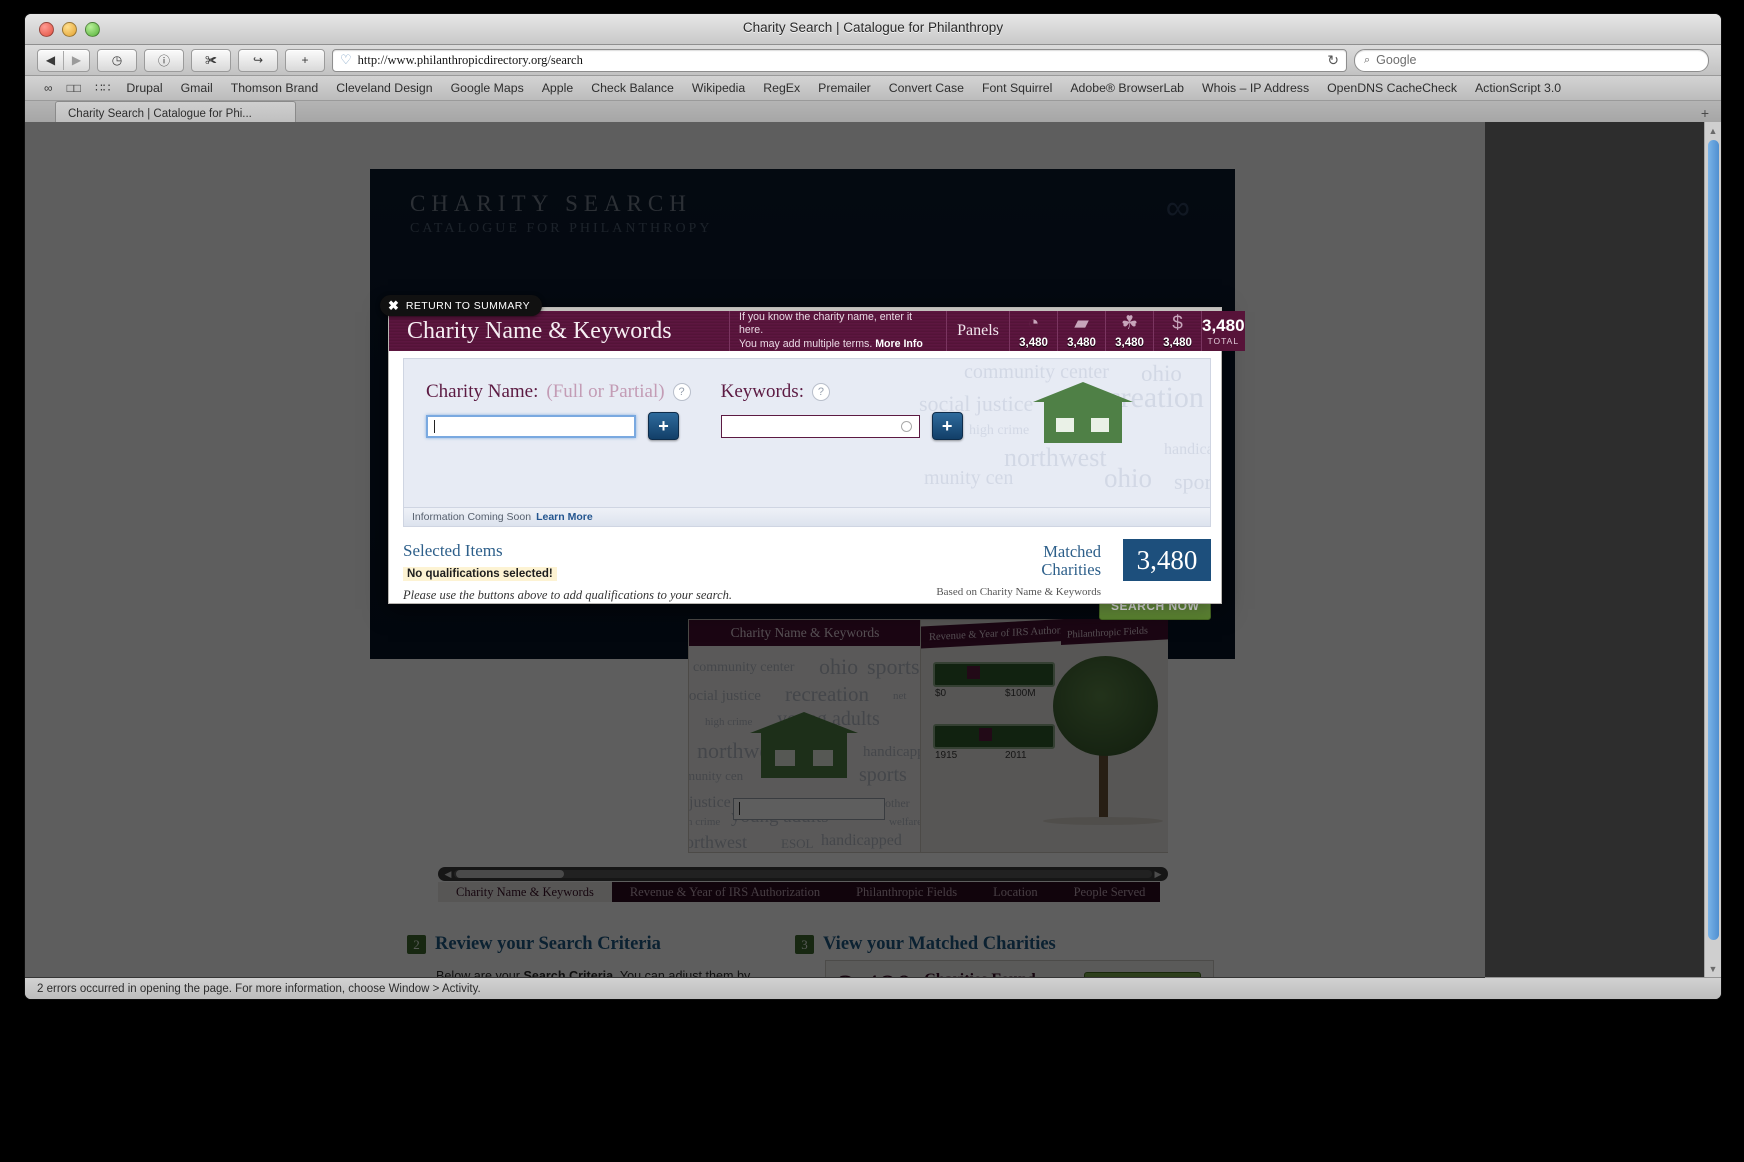  I want to click on more-info-link: More Info, so click(899, 344).